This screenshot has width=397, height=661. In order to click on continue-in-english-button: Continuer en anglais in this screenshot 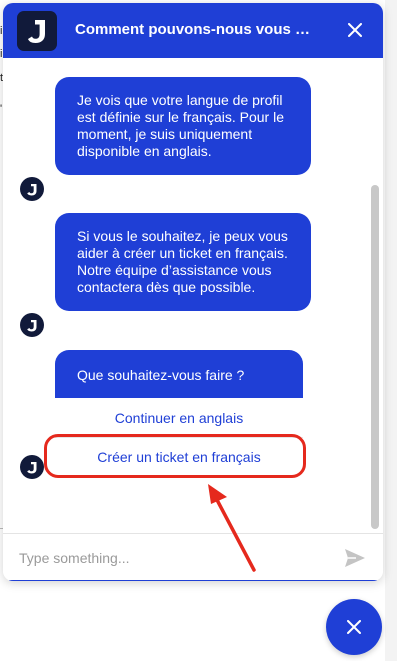, I will do `click(179, 418)`.